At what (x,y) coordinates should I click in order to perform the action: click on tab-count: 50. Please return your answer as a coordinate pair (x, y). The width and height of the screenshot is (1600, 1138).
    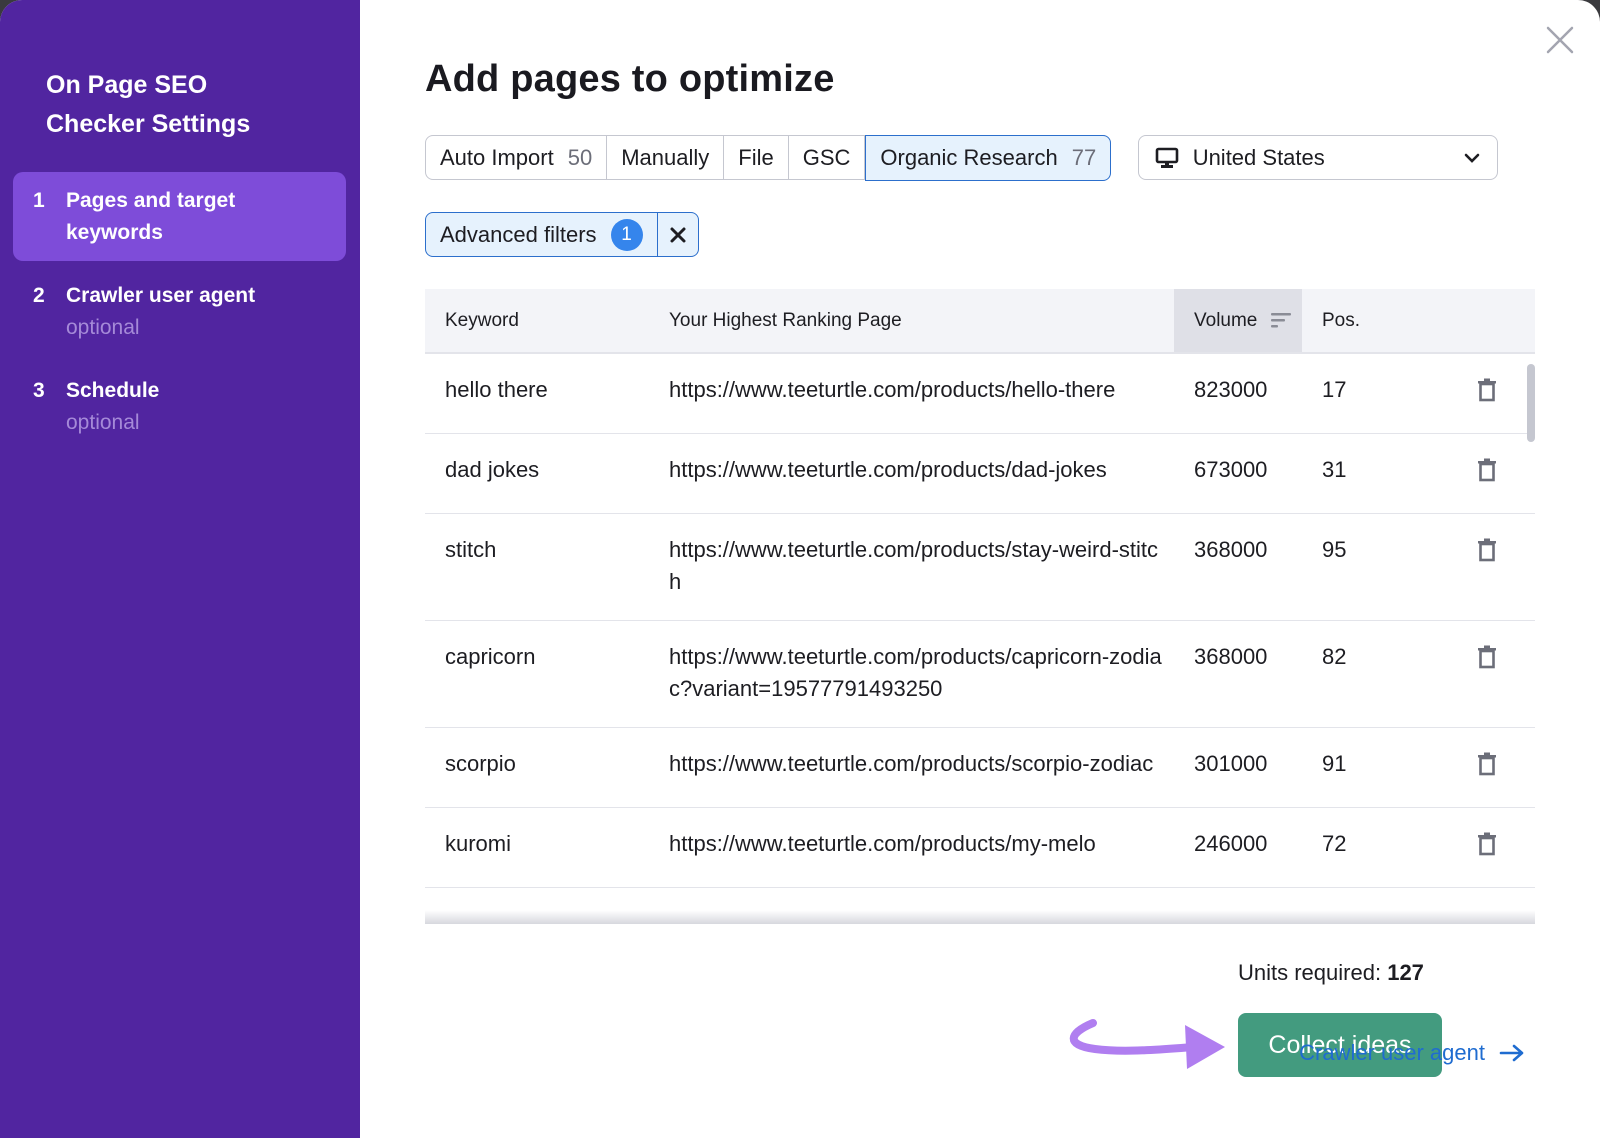
    Looking at the image, I should click on (580, 157).